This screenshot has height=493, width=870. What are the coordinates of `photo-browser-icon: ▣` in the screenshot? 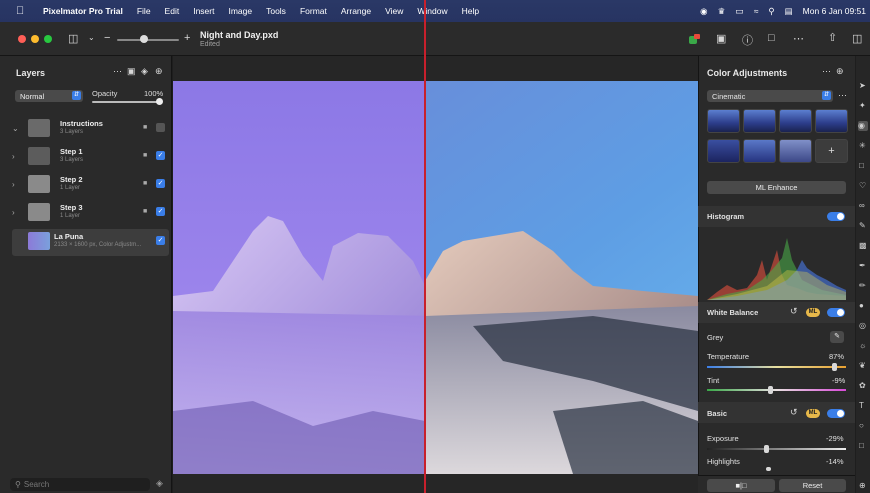 It's located at (721, 38).